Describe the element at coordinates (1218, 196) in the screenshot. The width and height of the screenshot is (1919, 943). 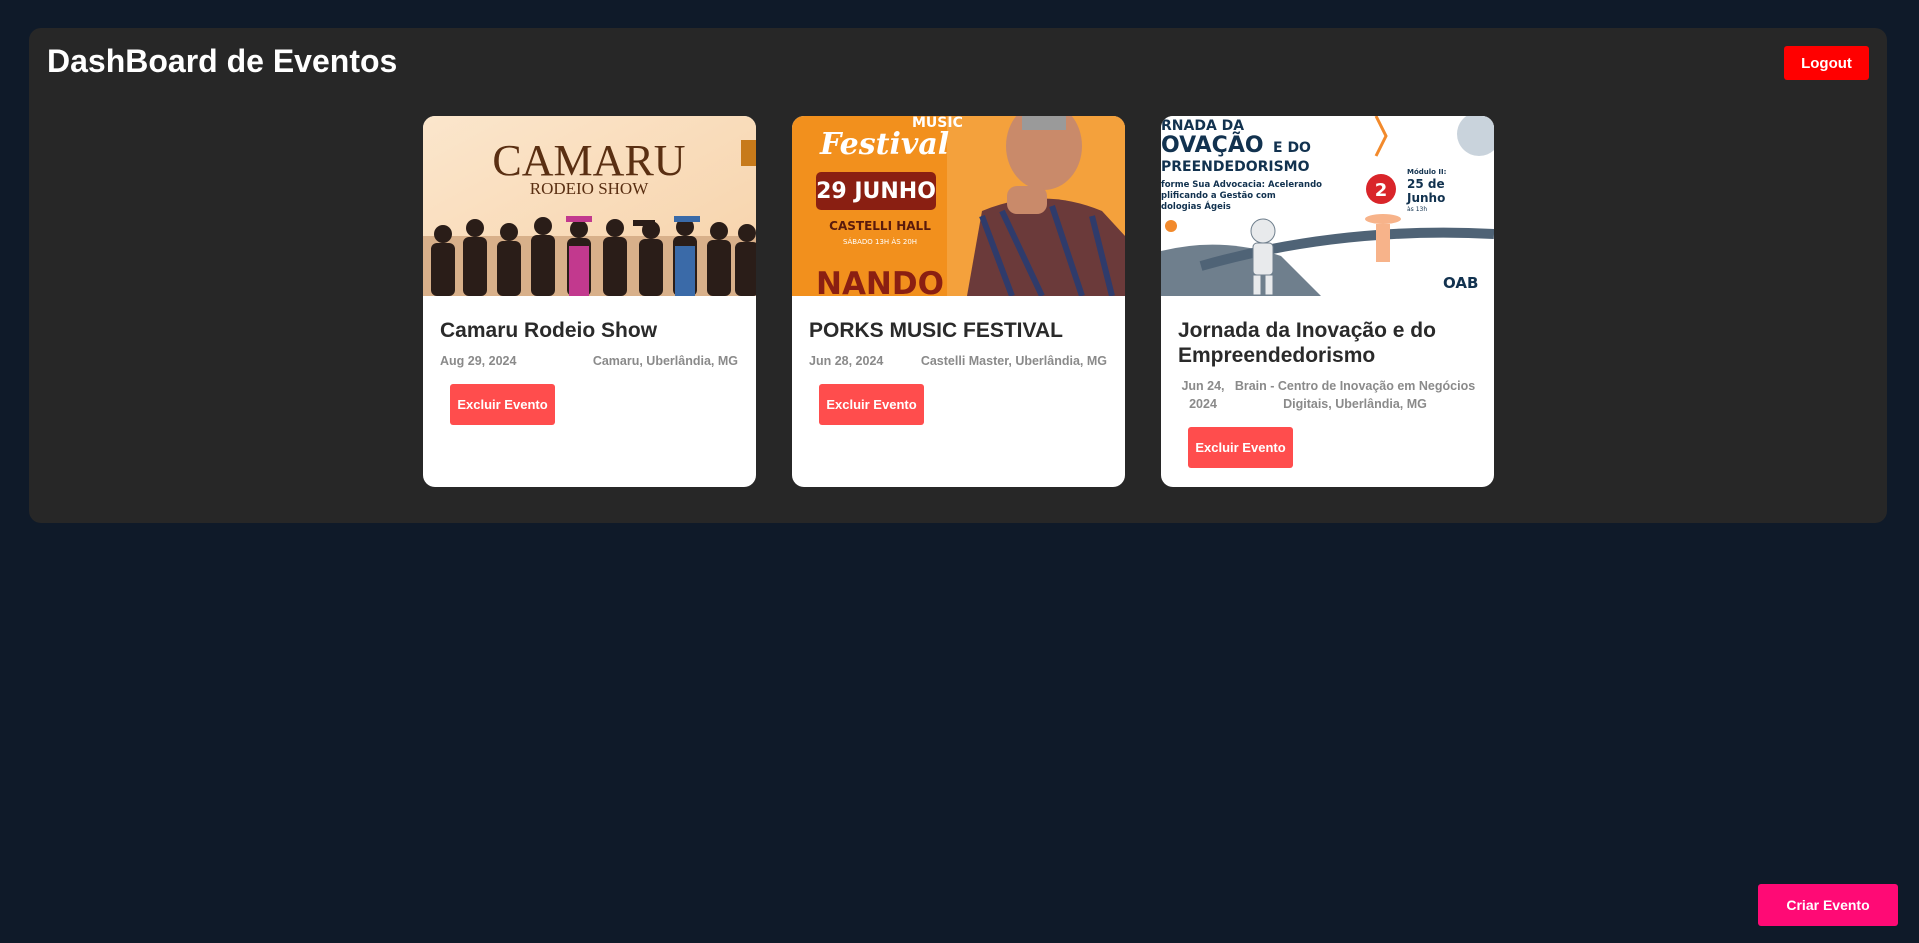
I see `svg-text: plificando a Gestão com` at that location.